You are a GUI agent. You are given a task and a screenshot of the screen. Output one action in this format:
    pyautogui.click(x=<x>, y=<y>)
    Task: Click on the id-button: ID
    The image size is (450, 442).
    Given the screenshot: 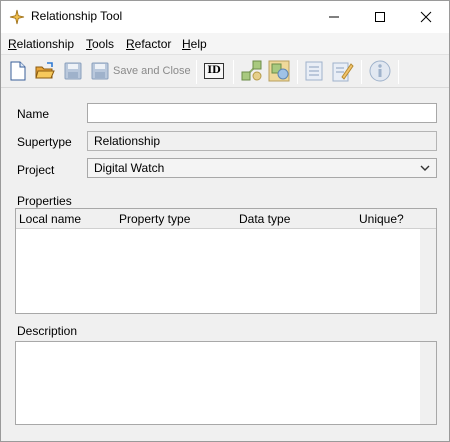 What is the action you would take?
    pyautogui.click(x=214, y=71)
    